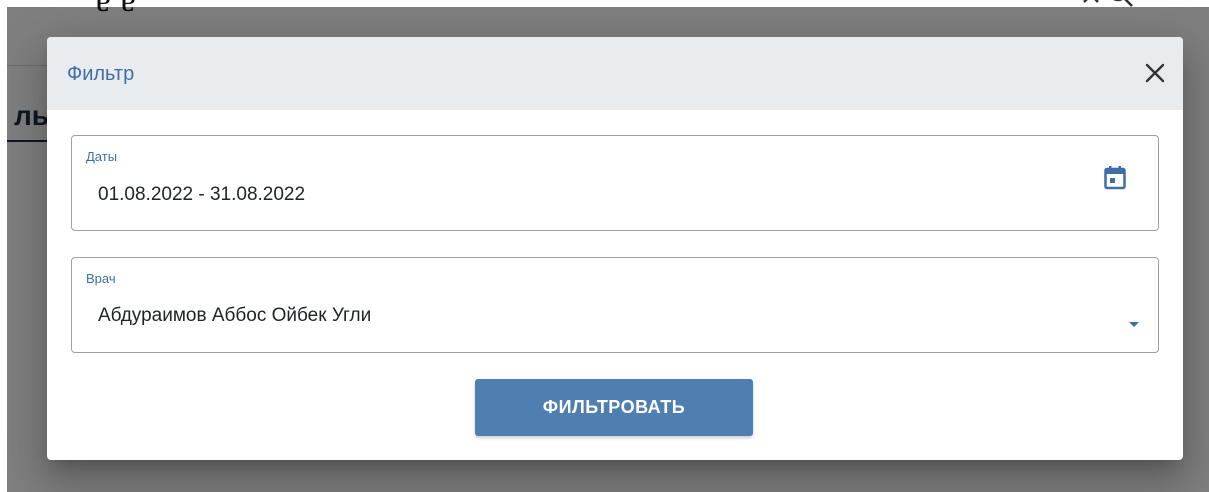  I want to click on close-icon, so click(1155, 73).